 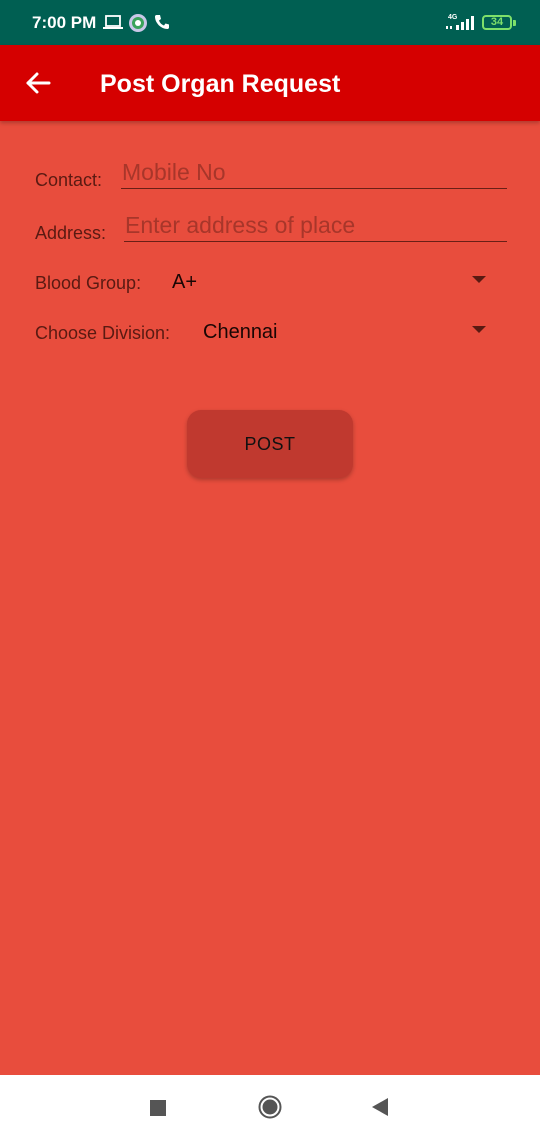 I want to click on app-bar: Post Organ Request, so click(x=270, y=83).